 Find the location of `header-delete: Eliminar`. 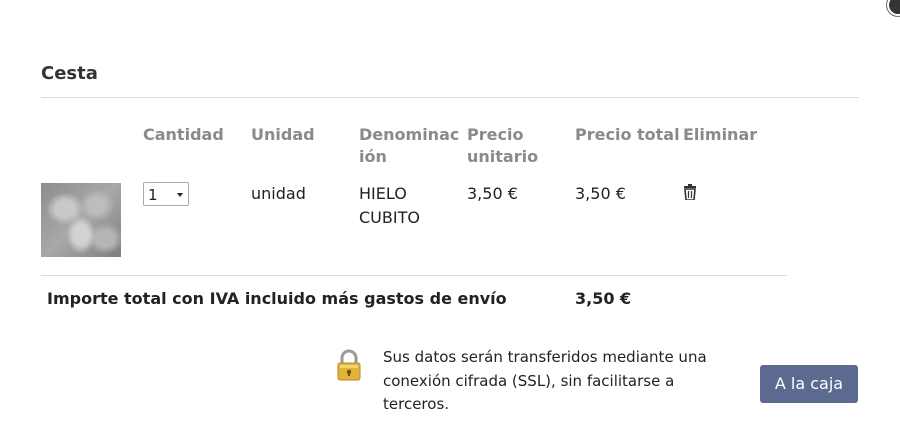

header-delete: Eliminar is located at coordinates (720, 134).